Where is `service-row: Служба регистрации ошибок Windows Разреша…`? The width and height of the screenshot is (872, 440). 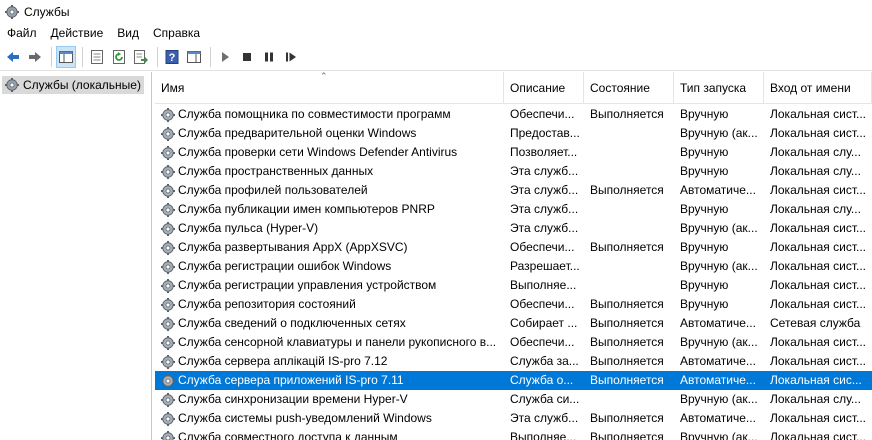 service-row: Служба регистрации ошибок Windows Разреша… is located at coordinates (513, 266).